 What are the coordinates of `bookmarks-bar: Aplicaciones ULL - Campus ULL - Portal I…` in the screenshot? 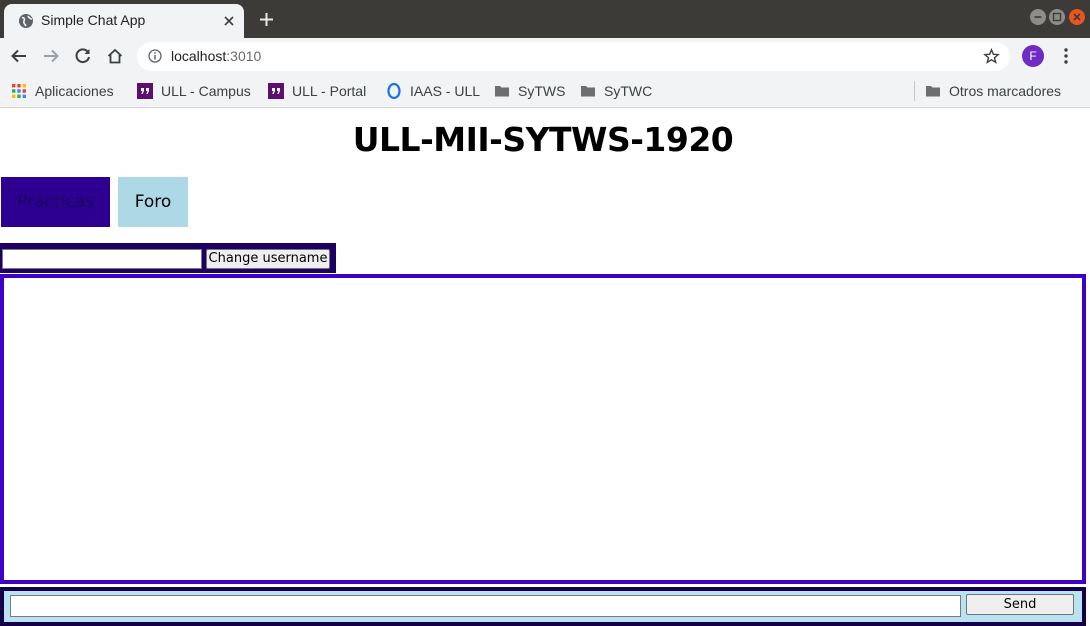 It's located at (545, 91).